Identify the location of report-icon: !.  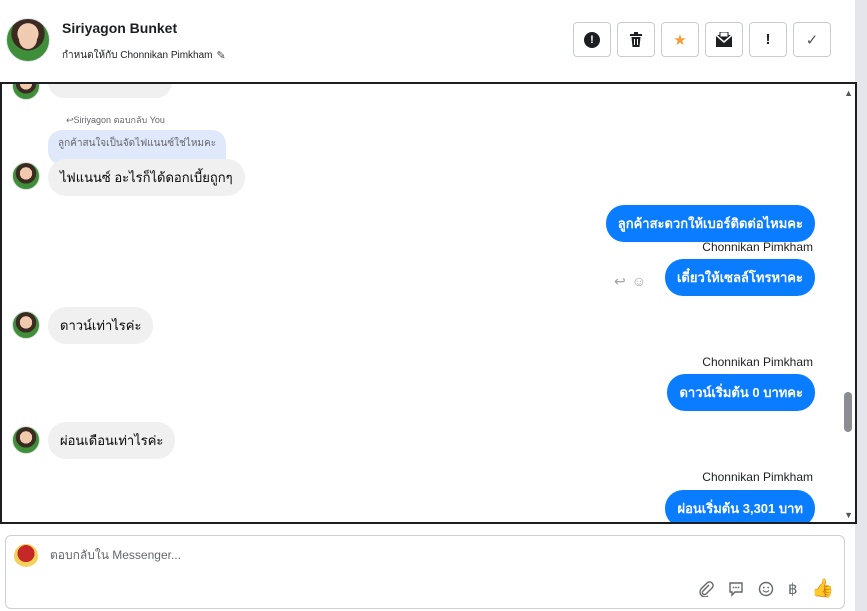
(592, 39).